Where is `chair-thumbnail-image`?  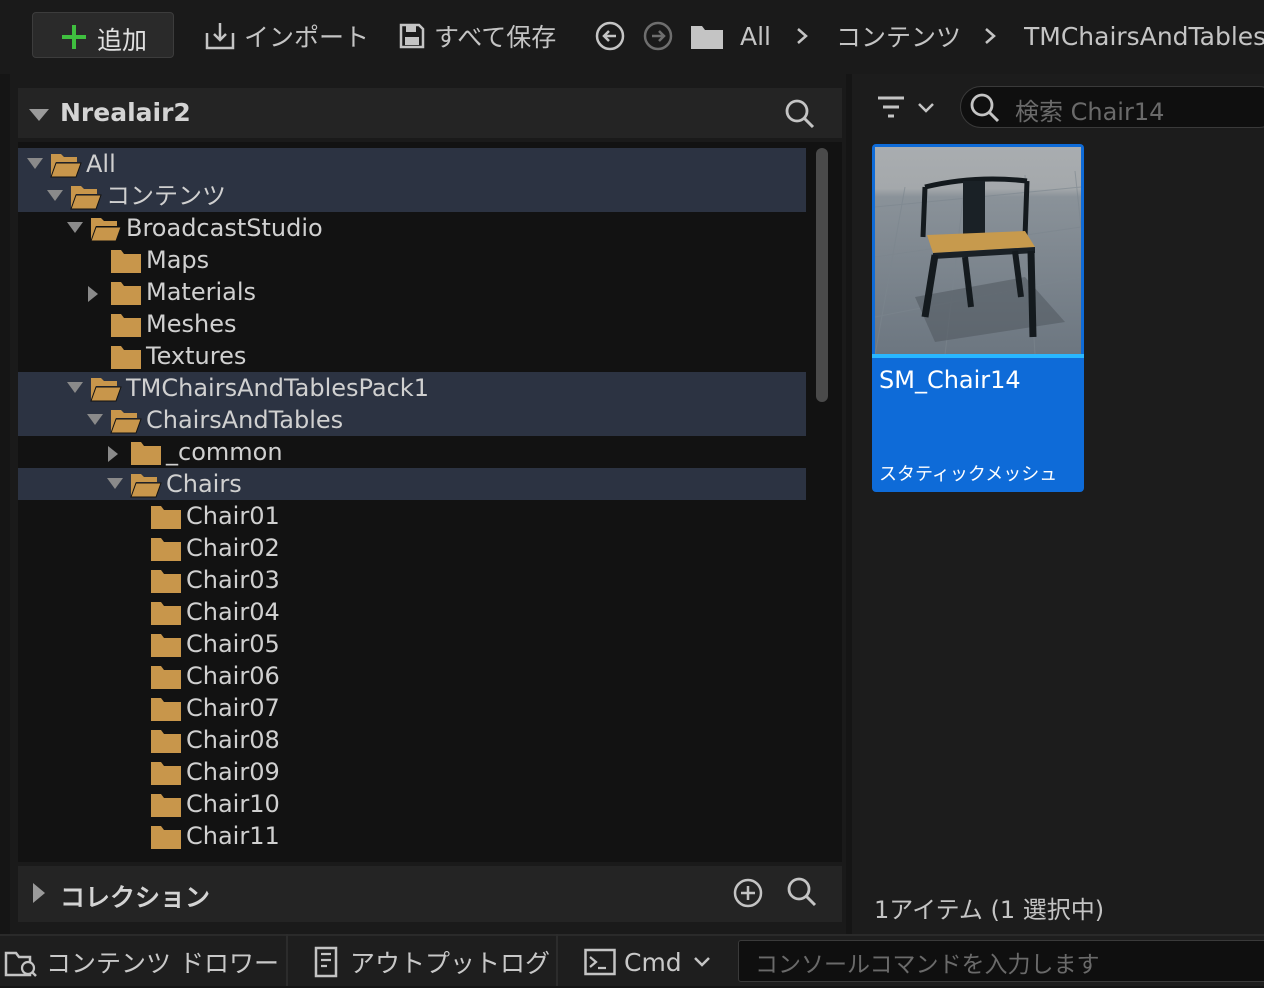 chair-thumbnail-image is located at coordinates (978, 262).